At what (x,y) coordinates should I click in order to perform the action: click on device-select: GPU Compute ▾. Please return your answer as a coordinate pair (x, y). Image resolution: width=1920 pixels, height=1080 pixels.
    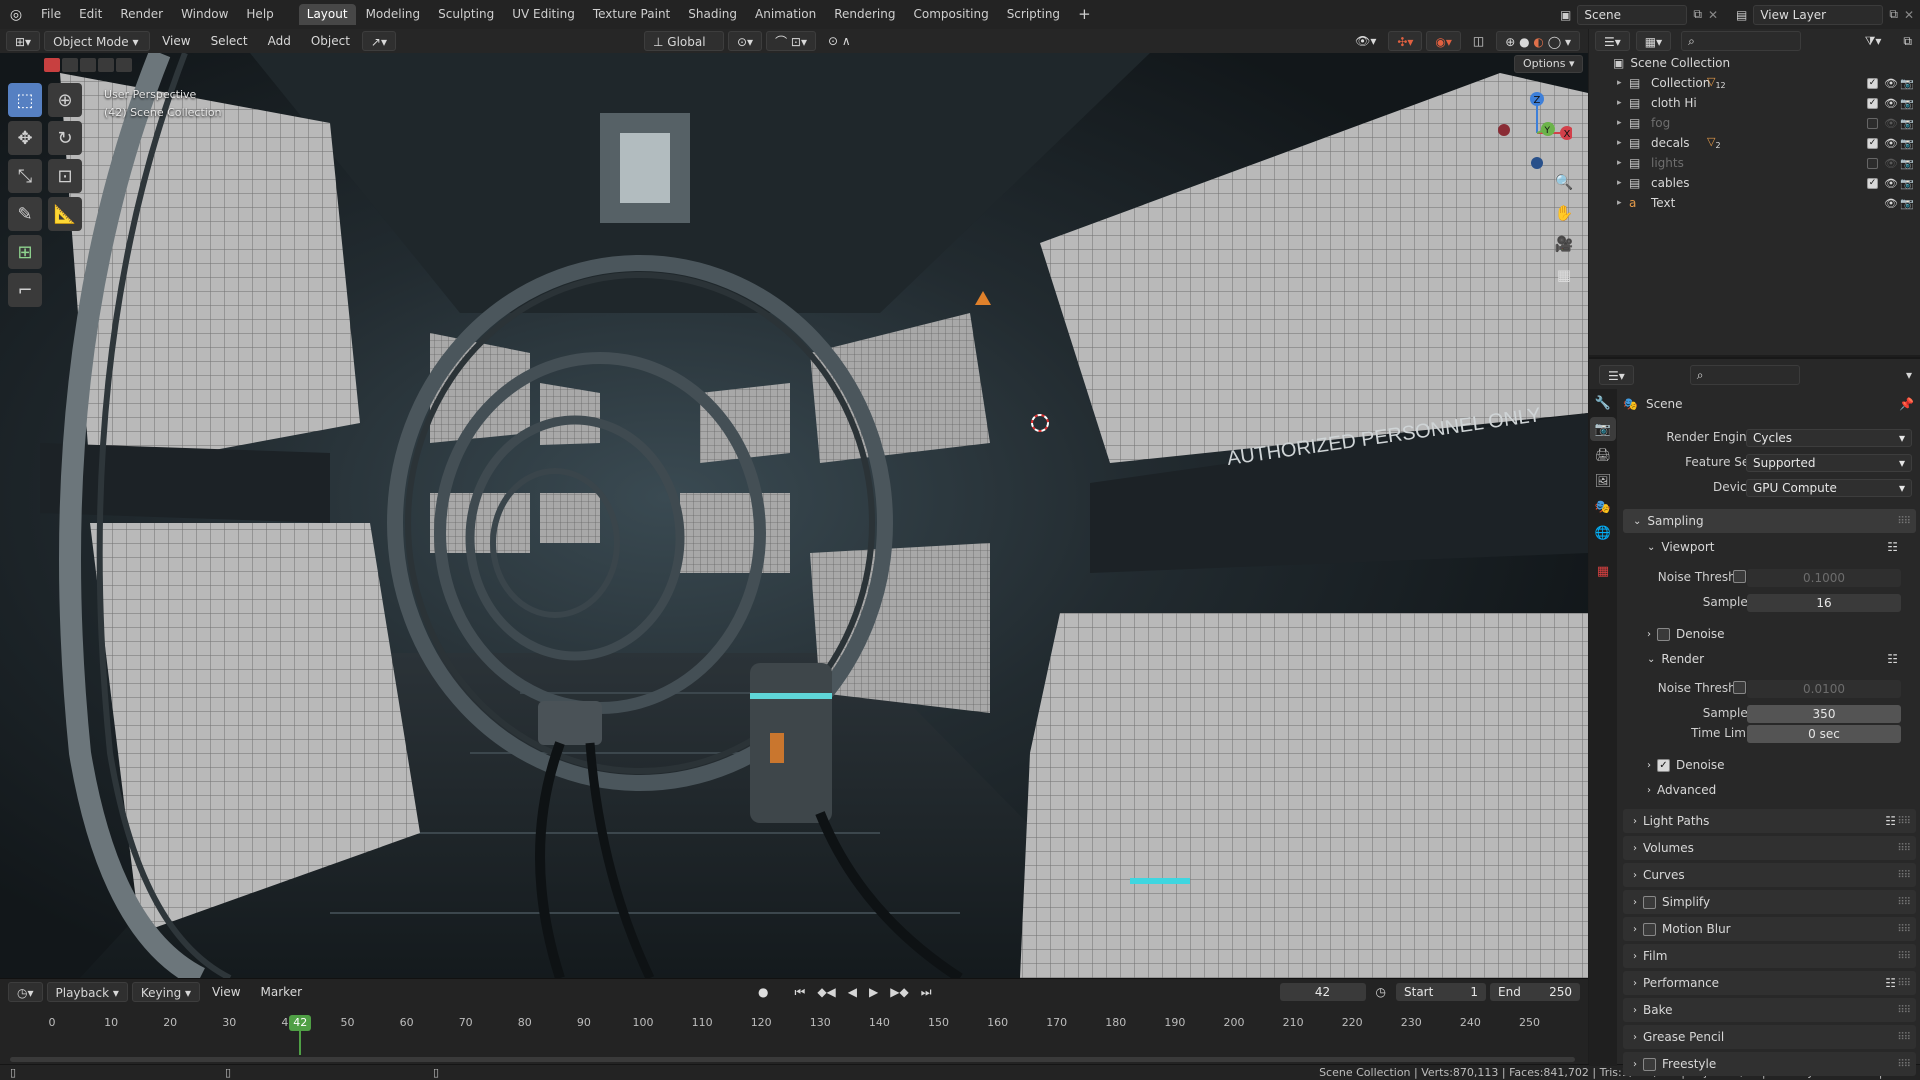
    Looking at the image, I should click on (1829, 488).